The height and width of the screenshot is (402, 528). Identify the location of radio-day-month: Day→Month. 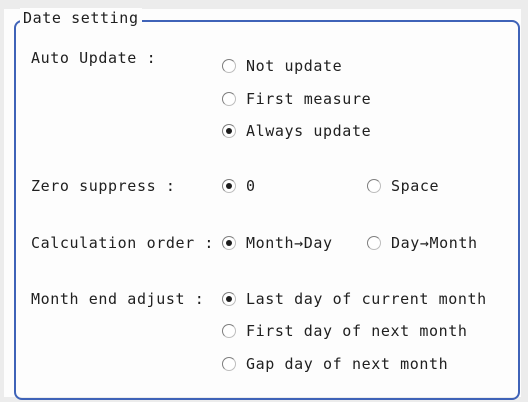
(422, 243).